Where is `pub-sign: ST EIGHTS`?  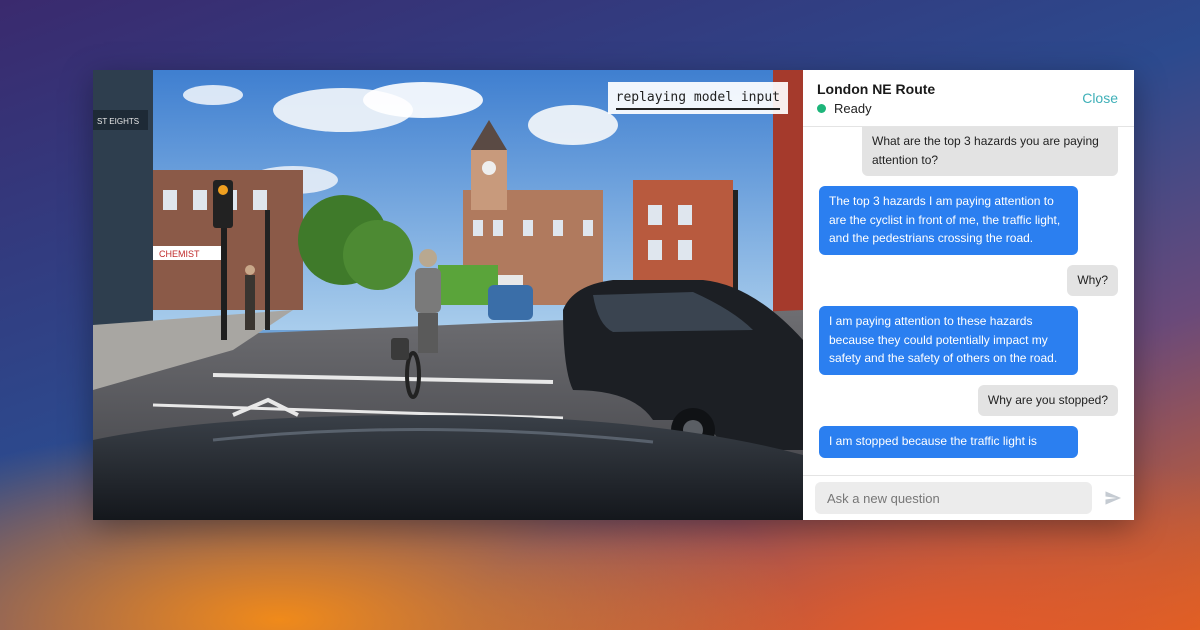
pub-sign: ST EIGHTS is located at coordinates (118, 121).